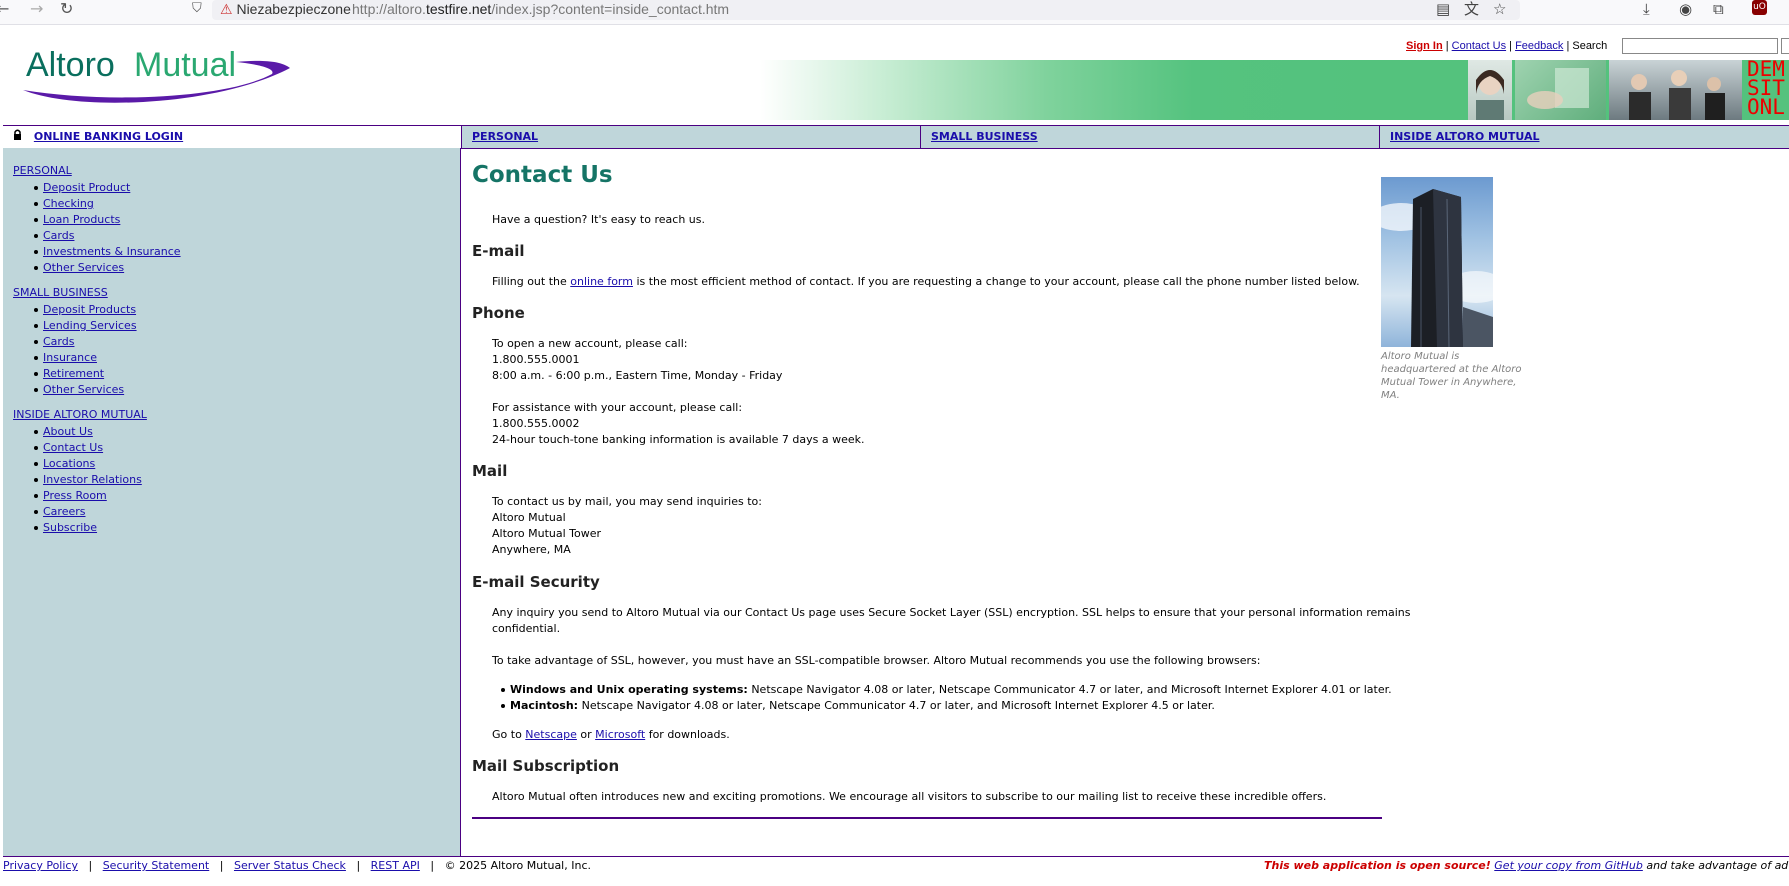 This screenshot has height=886, width=1789. I want to click on banner-photo-hands, so click(1560, 90).